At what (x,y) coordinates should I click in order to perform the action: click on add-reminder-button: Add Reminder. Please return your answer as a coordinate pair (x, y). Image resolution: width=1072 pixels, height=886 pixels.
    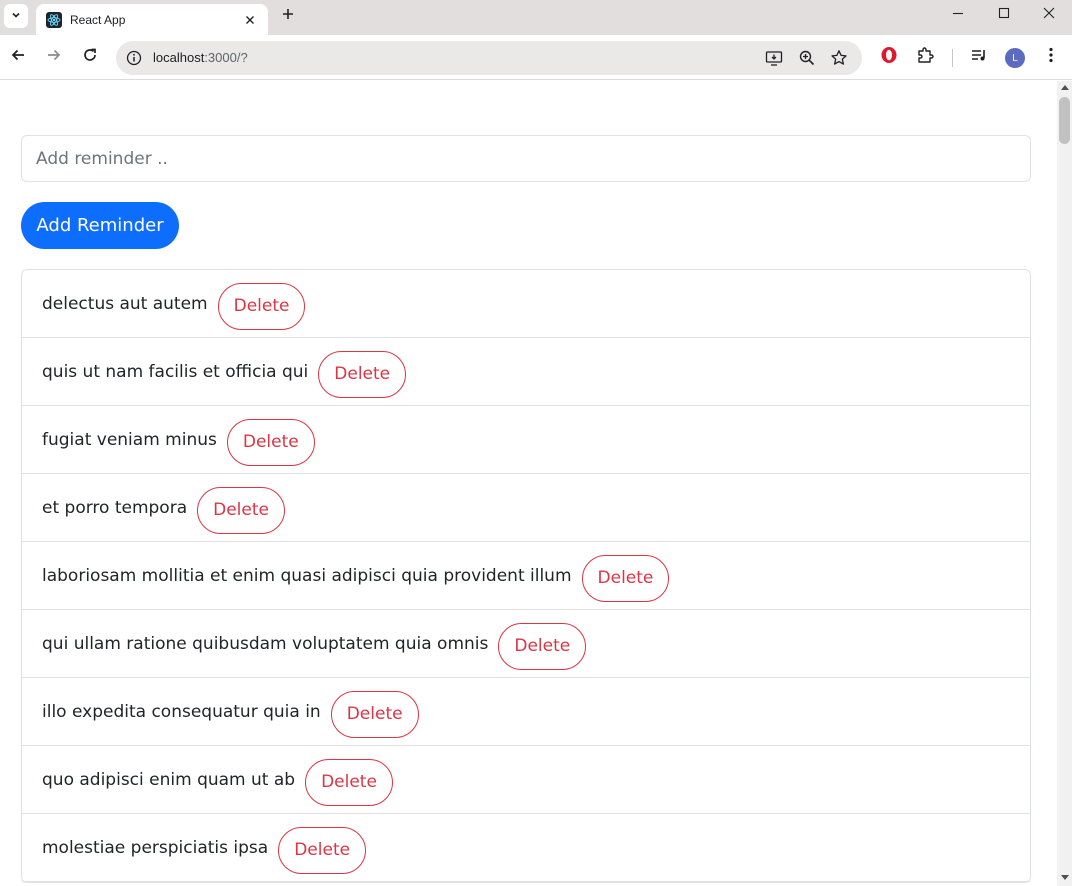
    Looking at the image, I should click on (100, 225).